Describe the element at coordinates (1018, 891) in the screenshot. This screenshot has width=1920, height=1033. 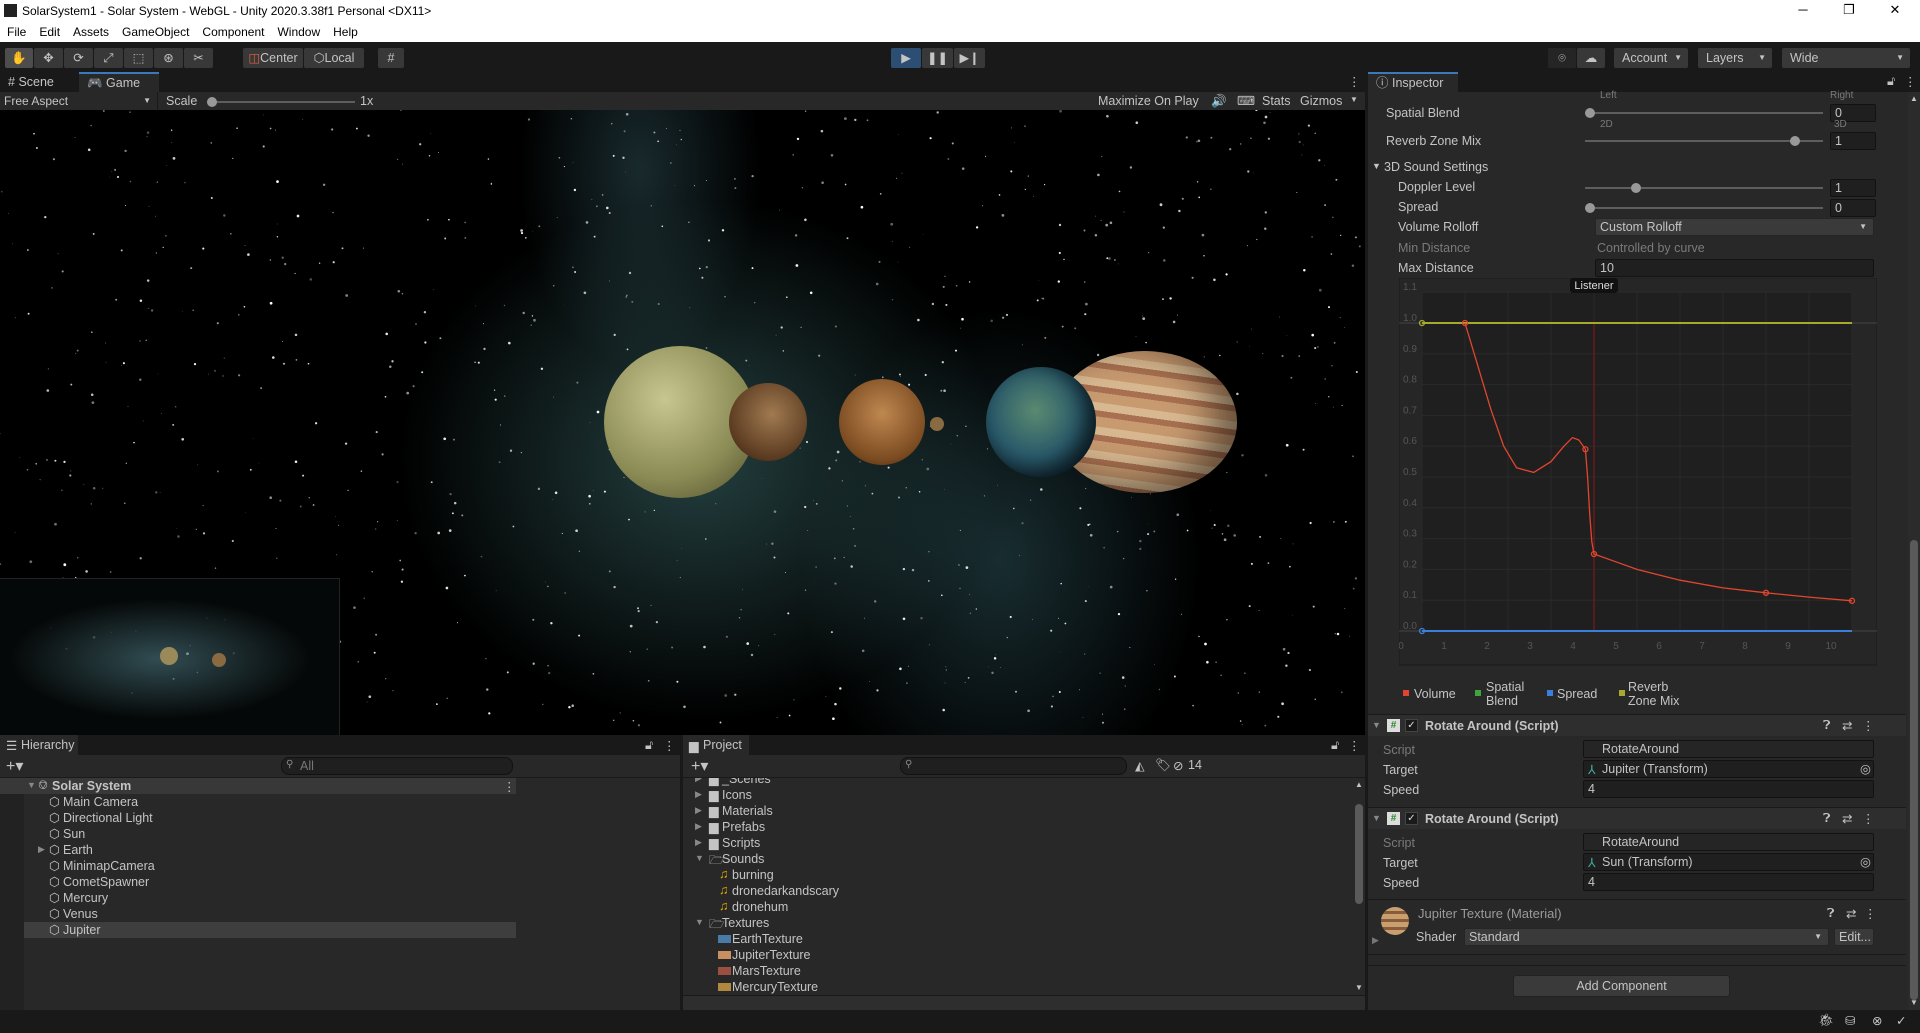
I see `project-item: ♫ dronedarkandscary` at that location.